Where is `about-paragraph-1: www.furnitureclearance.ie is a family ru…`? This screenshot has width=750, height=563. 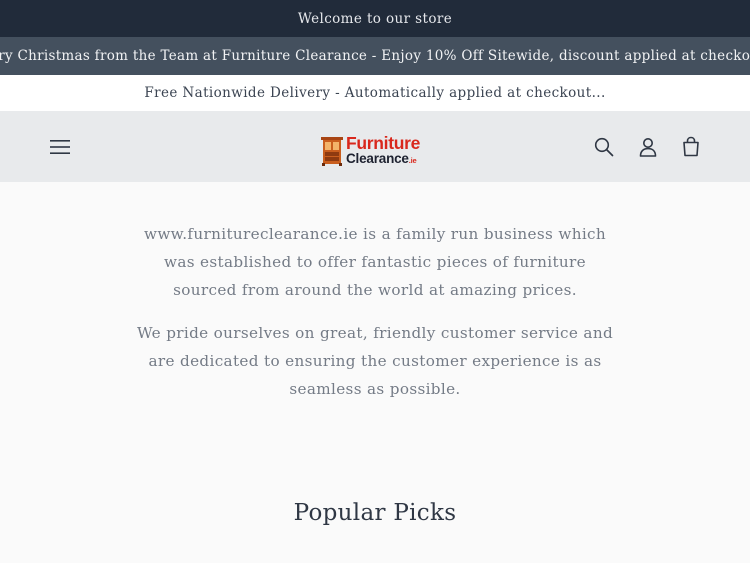
about-paragraph-1: www.furnitureclearance.ie is a family ru… is located at coordinates (375, 262).